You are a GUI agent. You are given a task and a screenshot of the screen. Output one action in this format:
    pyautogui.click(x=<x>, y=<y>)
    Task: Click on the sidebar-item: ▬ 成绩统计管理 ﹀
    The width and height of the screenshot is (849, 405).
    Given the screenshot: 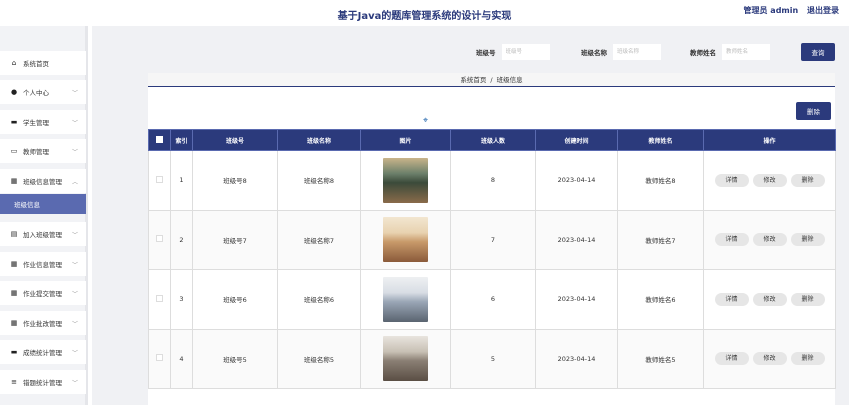 What is the action you would take?
    pyautogui.click(x=43, y=352)
    